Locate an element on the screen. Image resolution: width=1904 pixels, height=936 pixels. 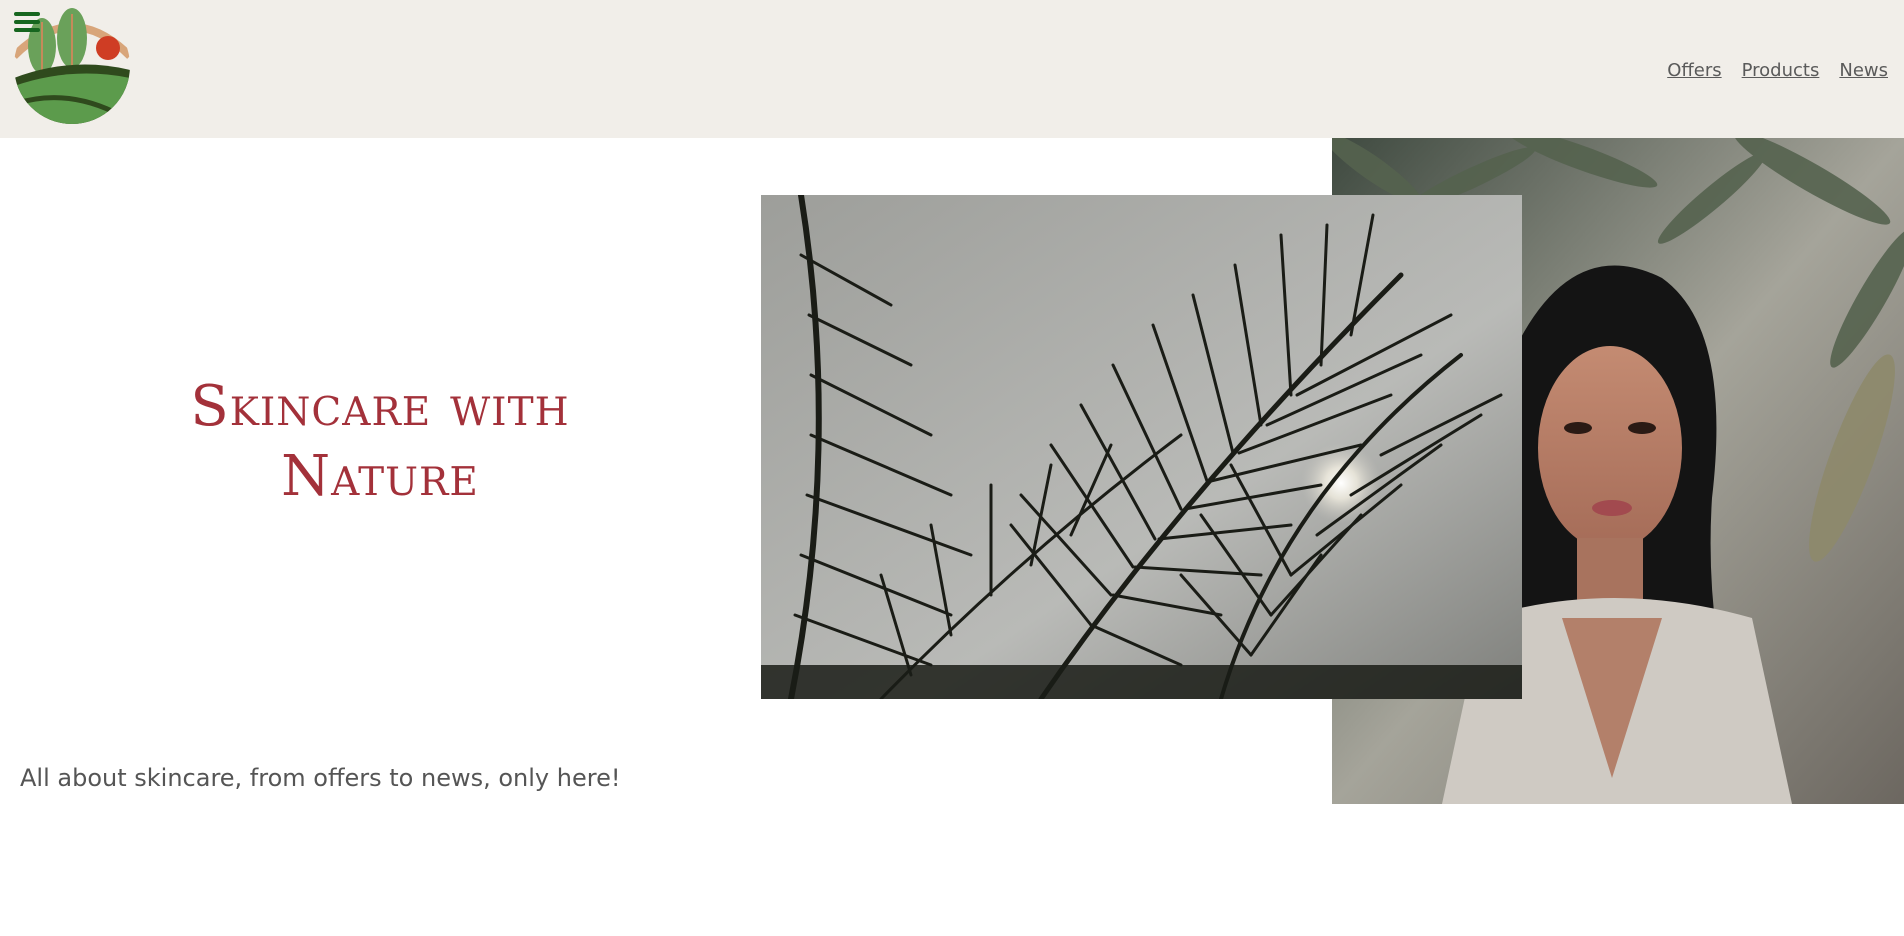
hero-title-line1: Skincare with is located at coordinates (380, 406).